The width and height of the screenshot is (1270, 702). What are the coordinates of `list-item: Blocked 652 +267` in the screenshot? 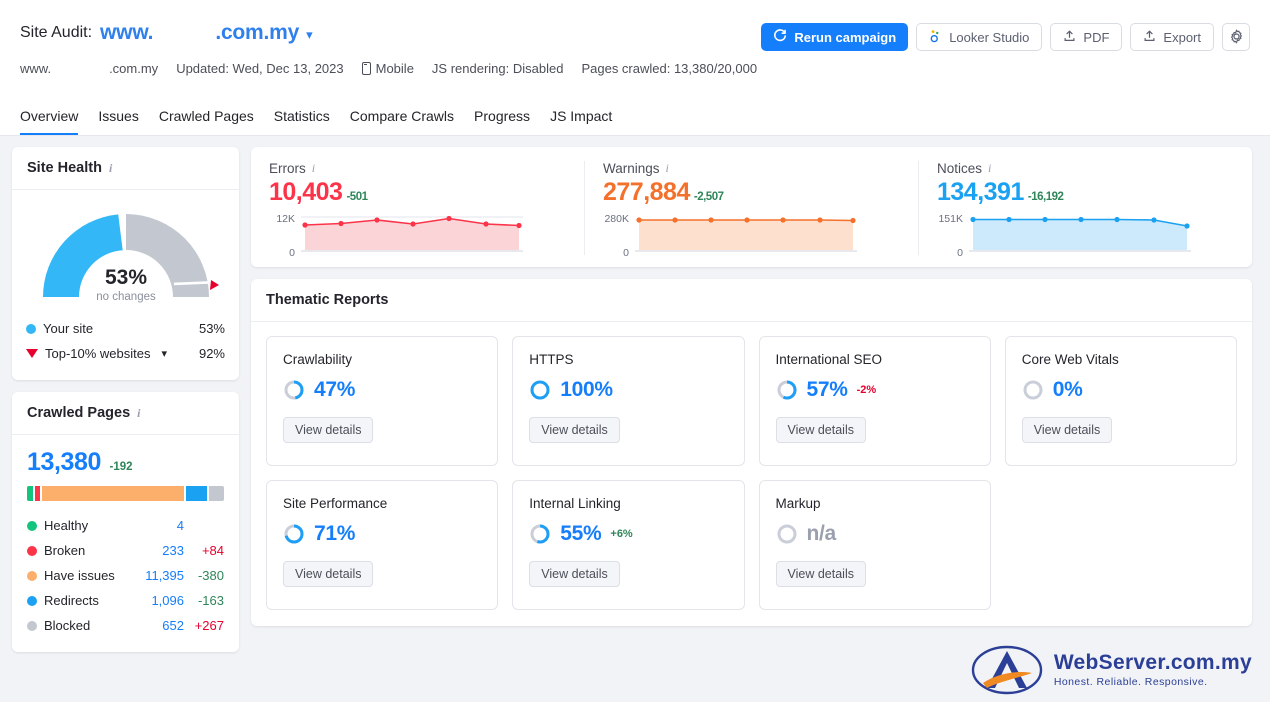 It's located at (125, 625).